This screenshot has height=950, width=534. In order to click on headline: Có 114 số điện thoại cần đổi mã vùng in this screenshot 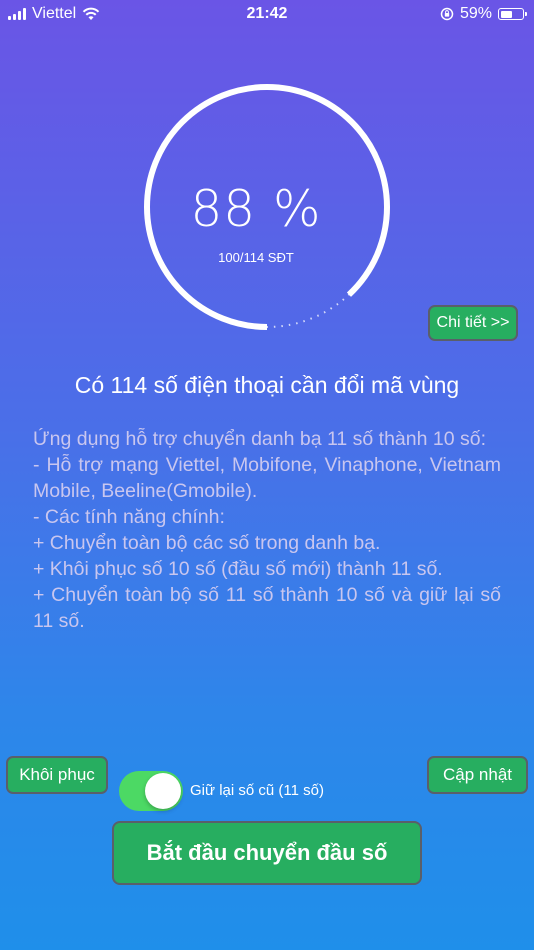, I will do `click(267, 385)`.